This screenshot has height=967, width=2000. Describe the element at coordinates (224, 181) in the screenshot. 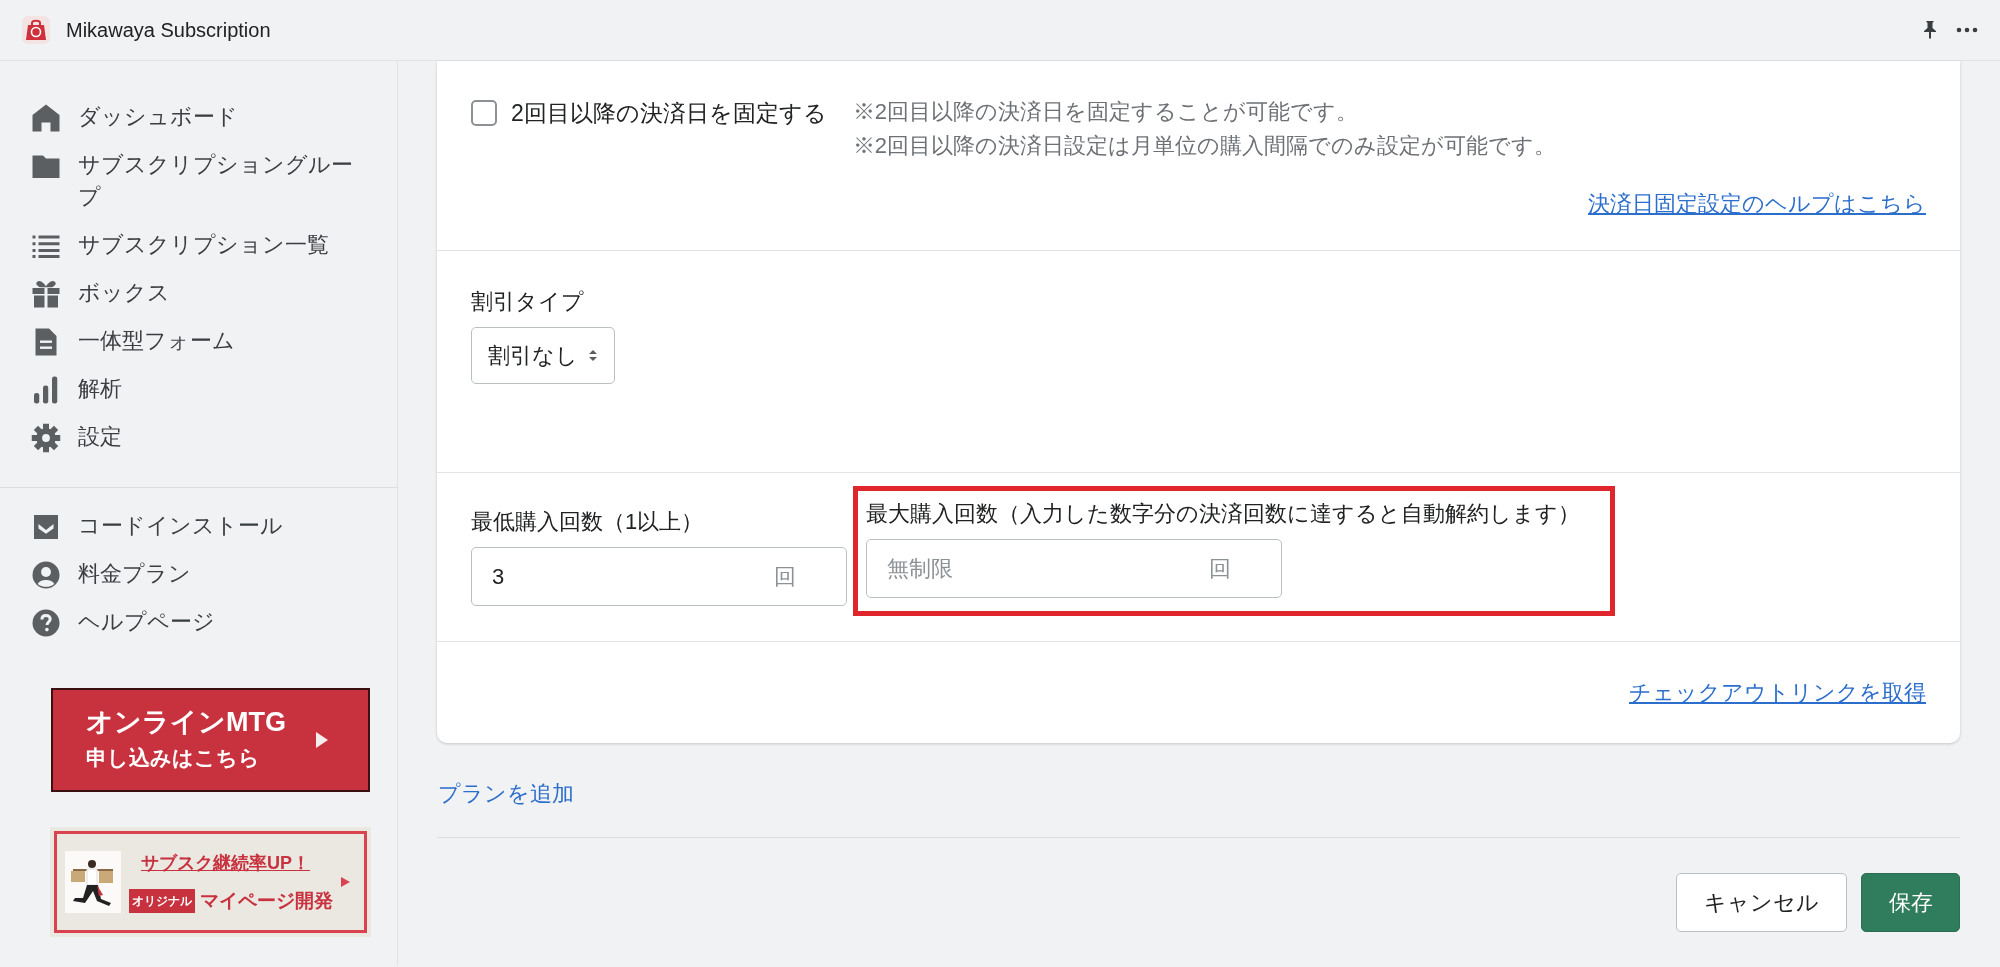

I see `sidebar-item: サブスクリプショングループ` at that location.